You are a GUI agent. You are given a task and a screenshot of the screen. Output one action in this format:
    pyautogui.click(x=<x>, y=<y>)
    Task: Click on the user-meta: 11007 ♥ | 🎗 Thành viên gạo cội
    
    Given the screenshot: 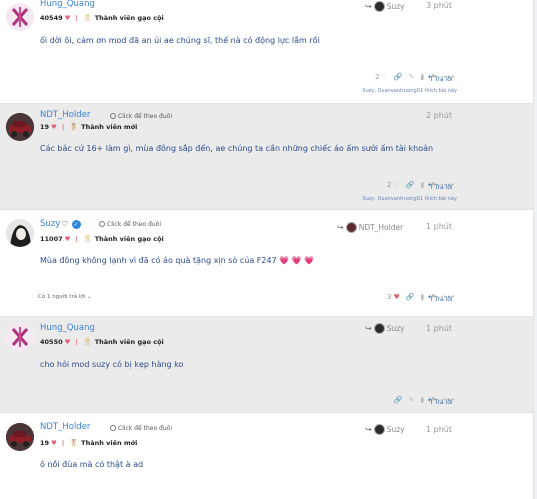 What is the action you would take?
    pyautogui.click(x=102, y=239)
    